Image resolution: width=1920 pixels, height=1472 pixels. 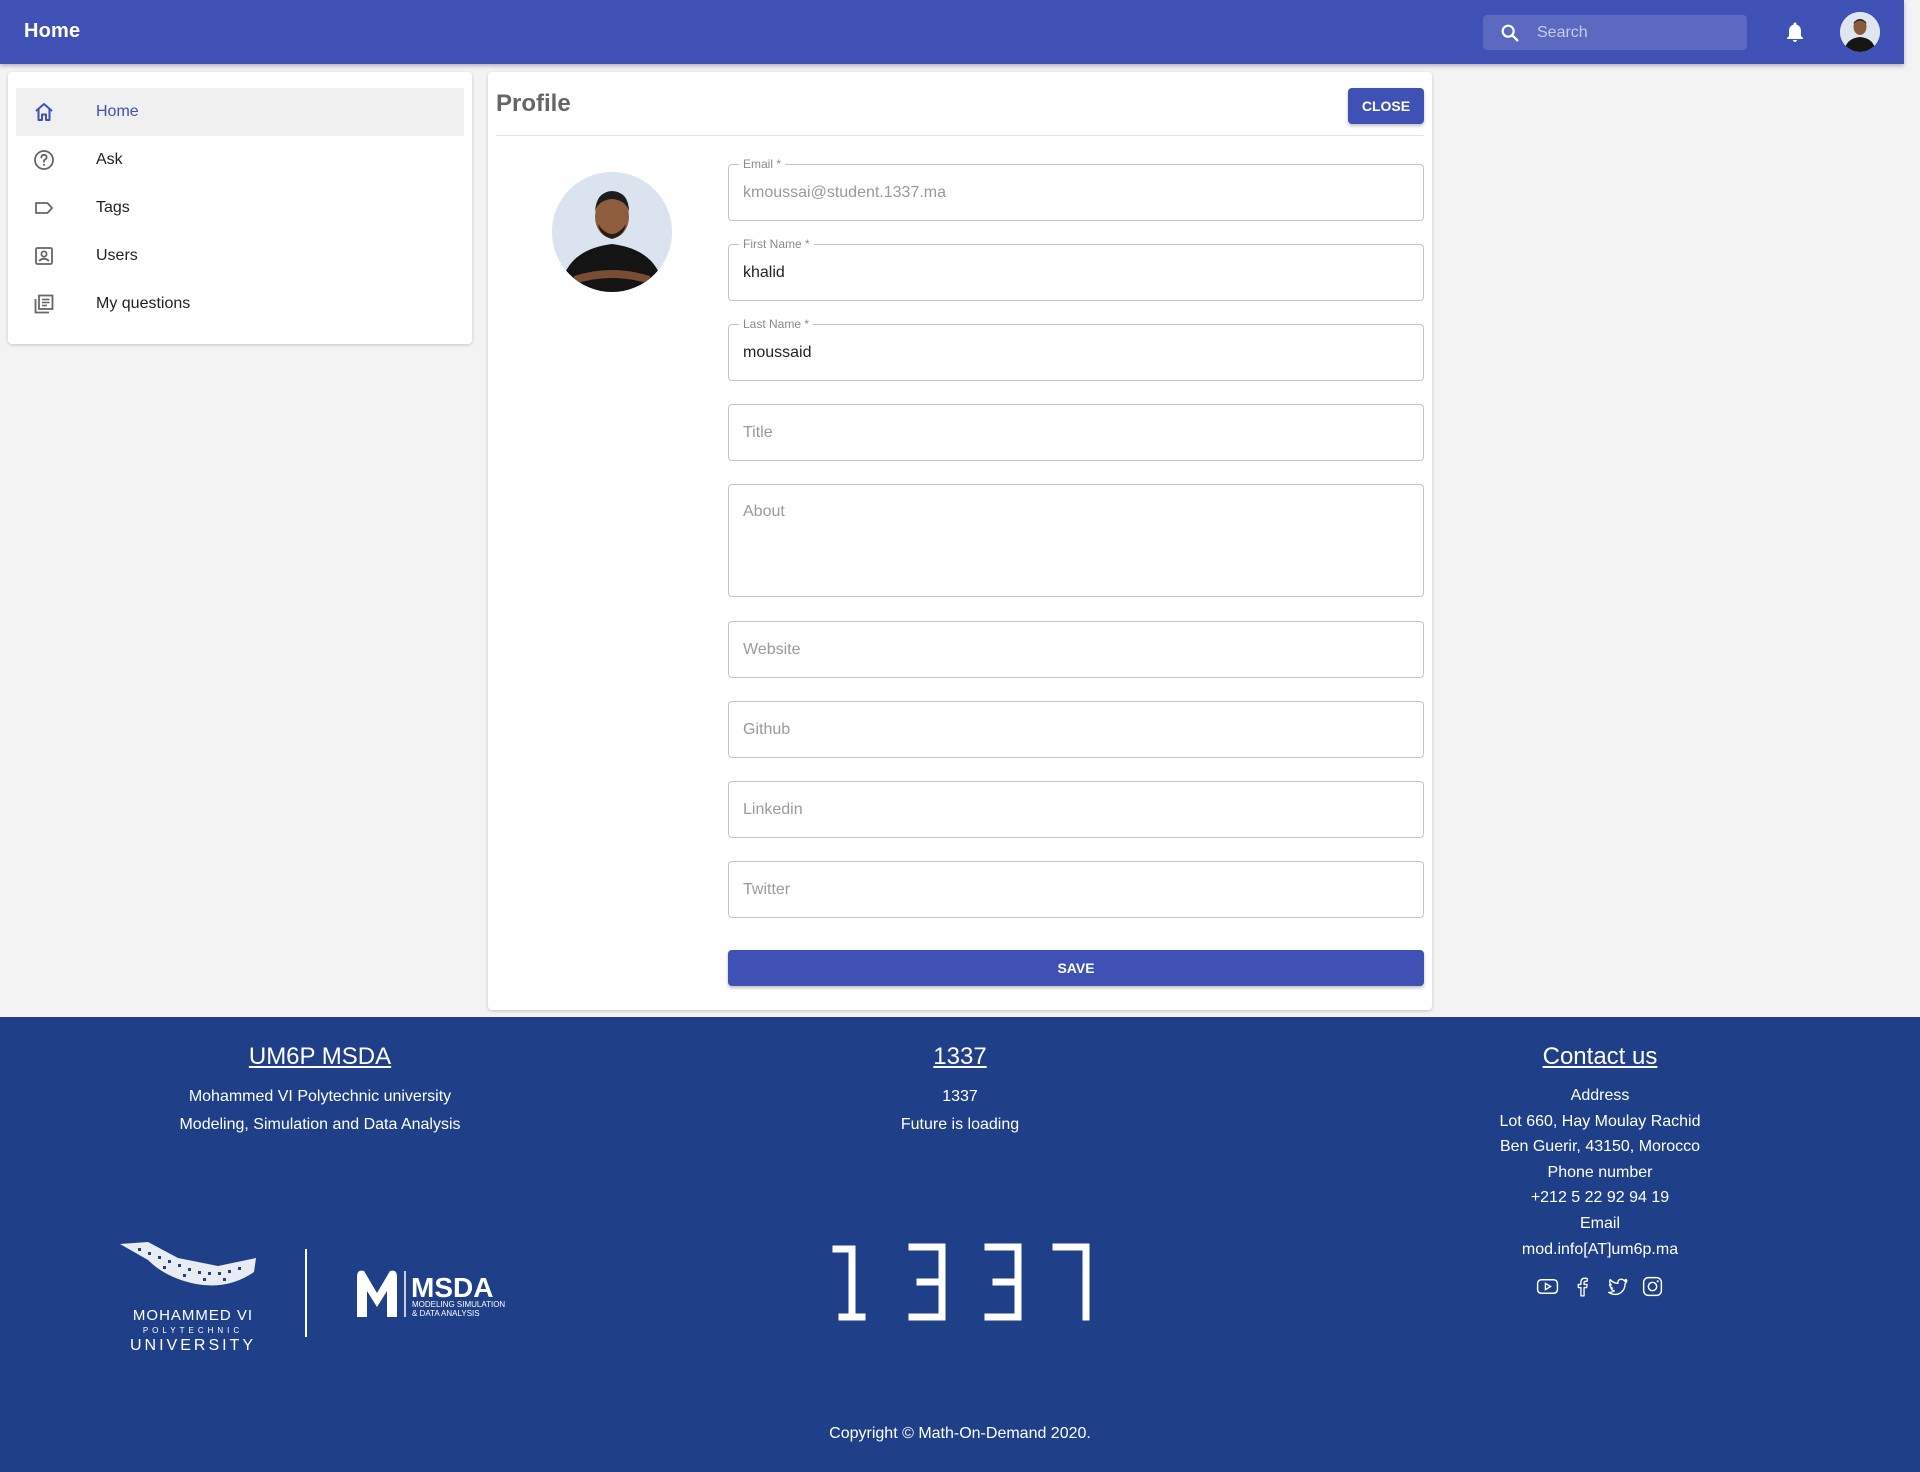 I want to click on logo-1337: 1337, so click(x=960, y=1279).